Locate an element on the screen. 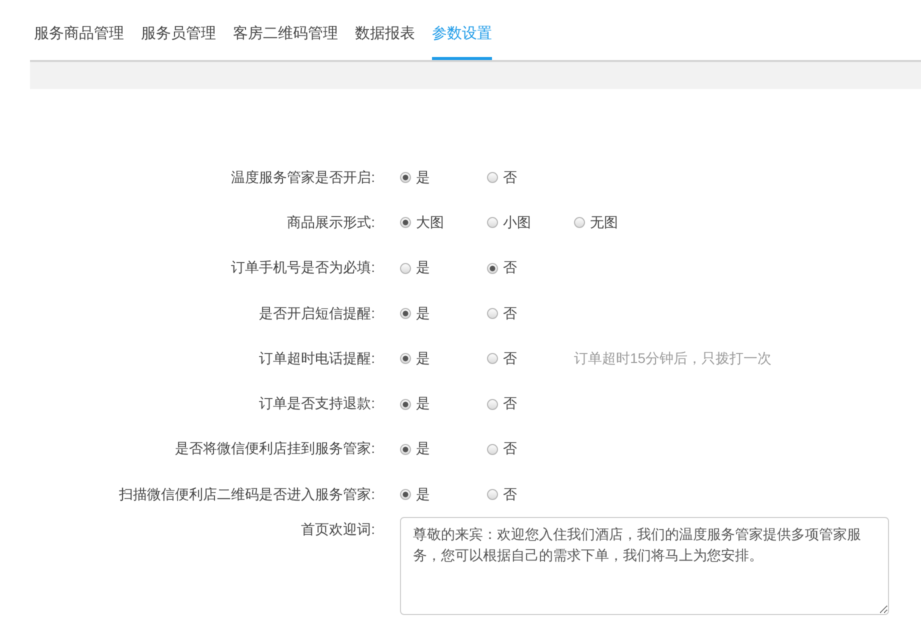 Image resolution: width=921 pixels, height=637 pixels. hint-text: 订单超时15分钟后，只拨打一次 is located at coordinates (673, 359).